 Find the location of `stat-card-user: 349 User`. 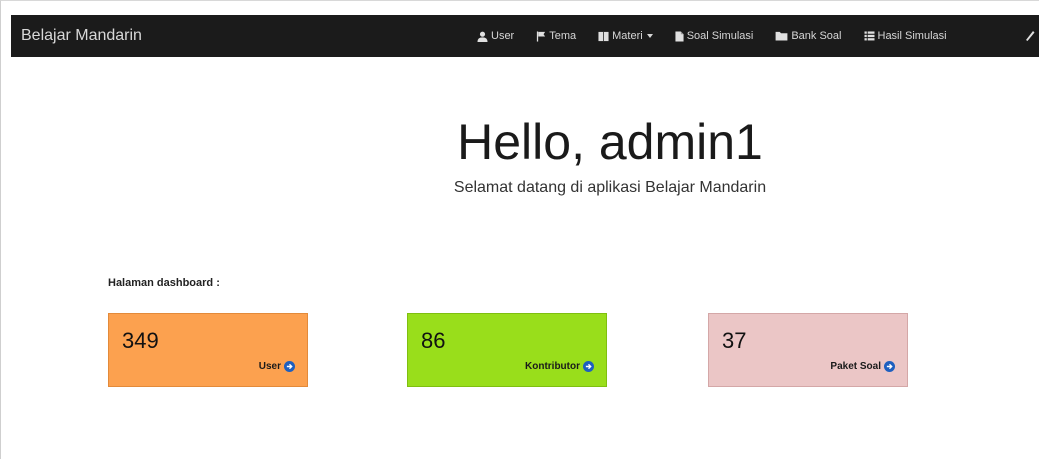

stat-card-user: 349 User is located at coordinates (208, 350).